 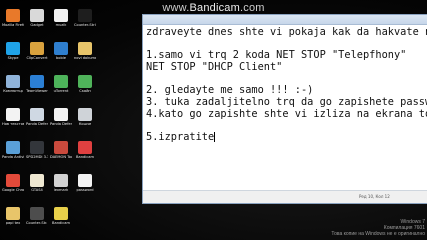 I want to click on desktop-icon: ClipConvert, so click(x=37, y=51).